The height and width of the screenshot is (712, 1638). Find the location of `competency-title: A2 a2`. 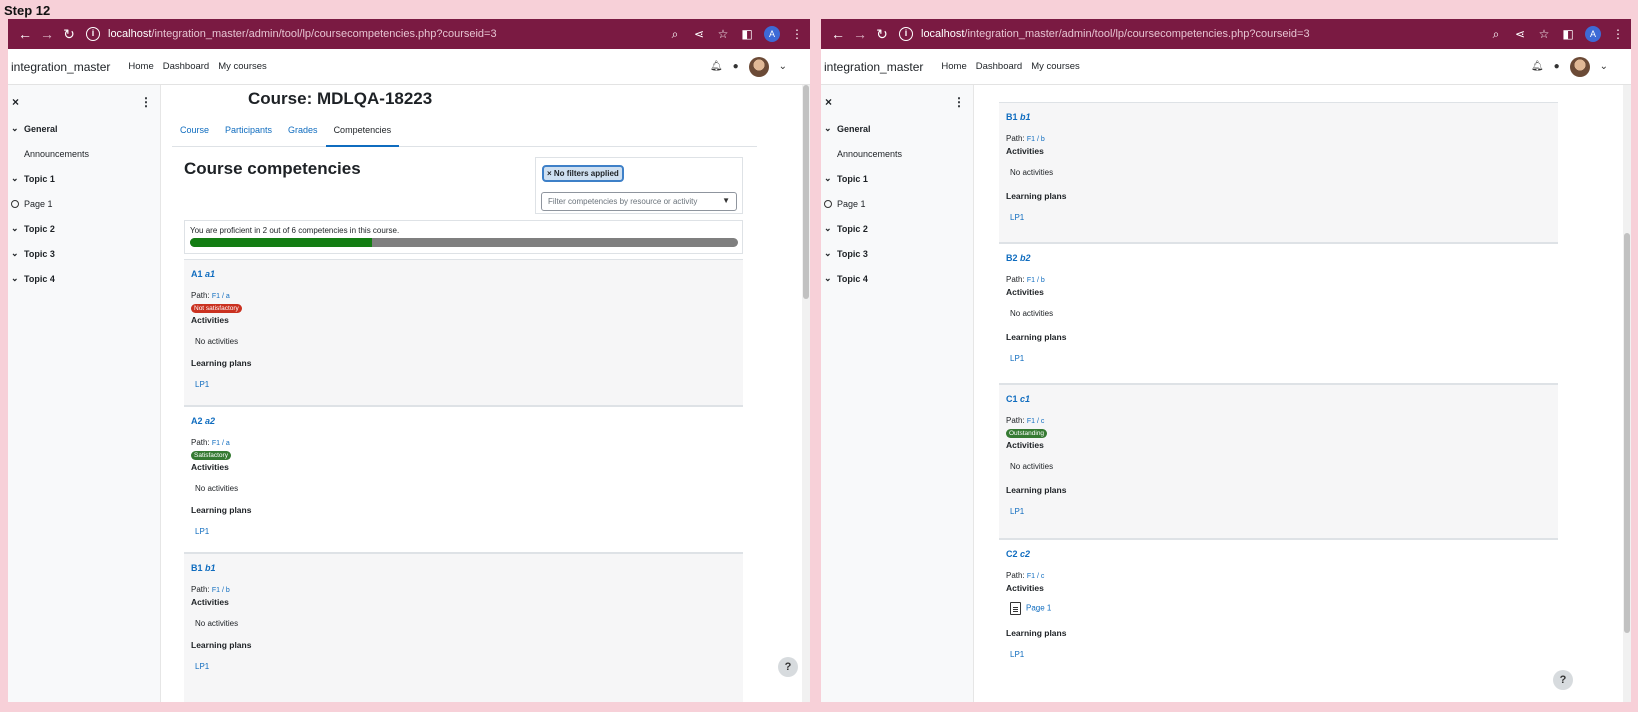

competency-title: A2 a2 is located at coordinates (203, 421).